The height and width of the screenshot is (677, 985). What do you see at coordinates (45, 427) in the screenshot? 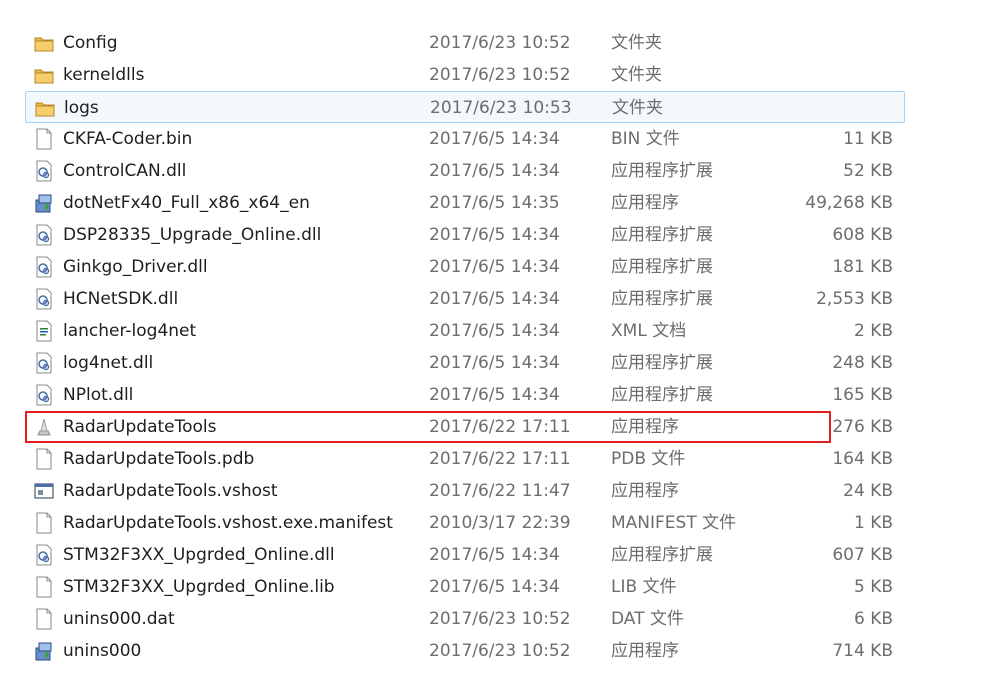
I see `app-icon` at bounding box center [45, 427].